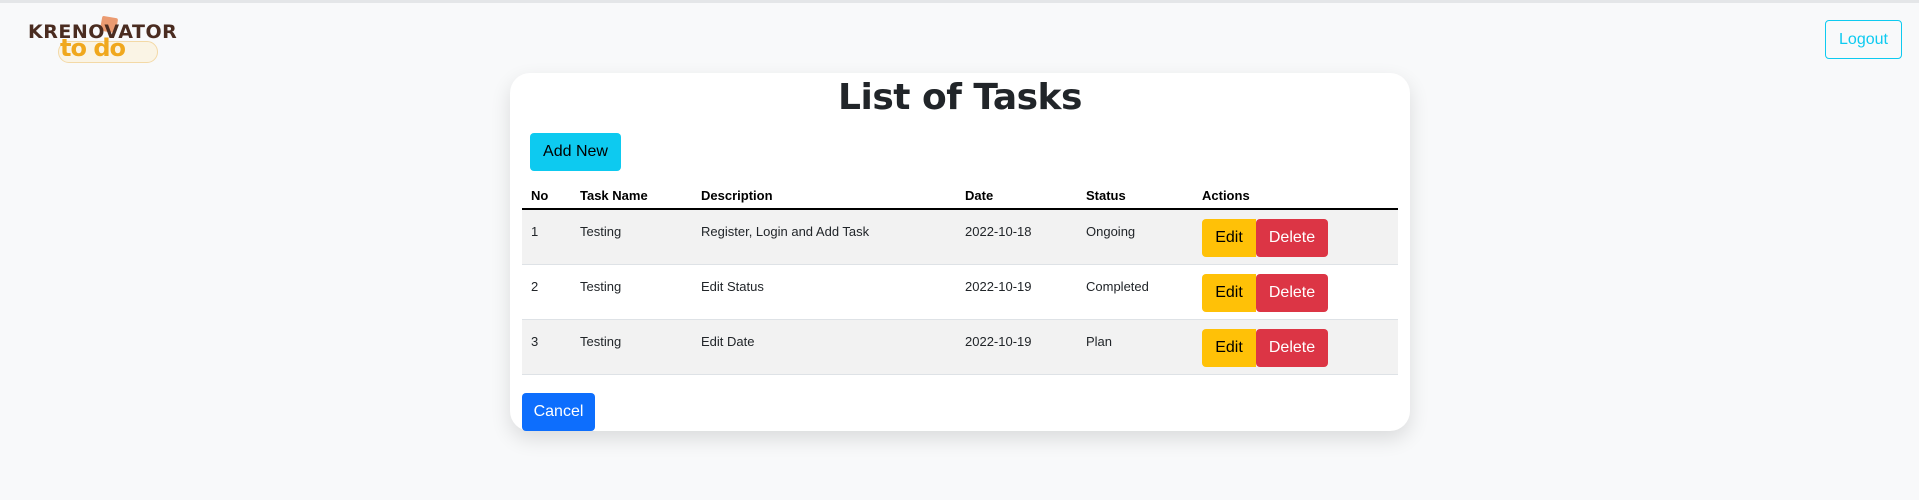  Describe the element at coordinates (1117, 286) in the screenshot. I see `cell-status: Completed` at that location.